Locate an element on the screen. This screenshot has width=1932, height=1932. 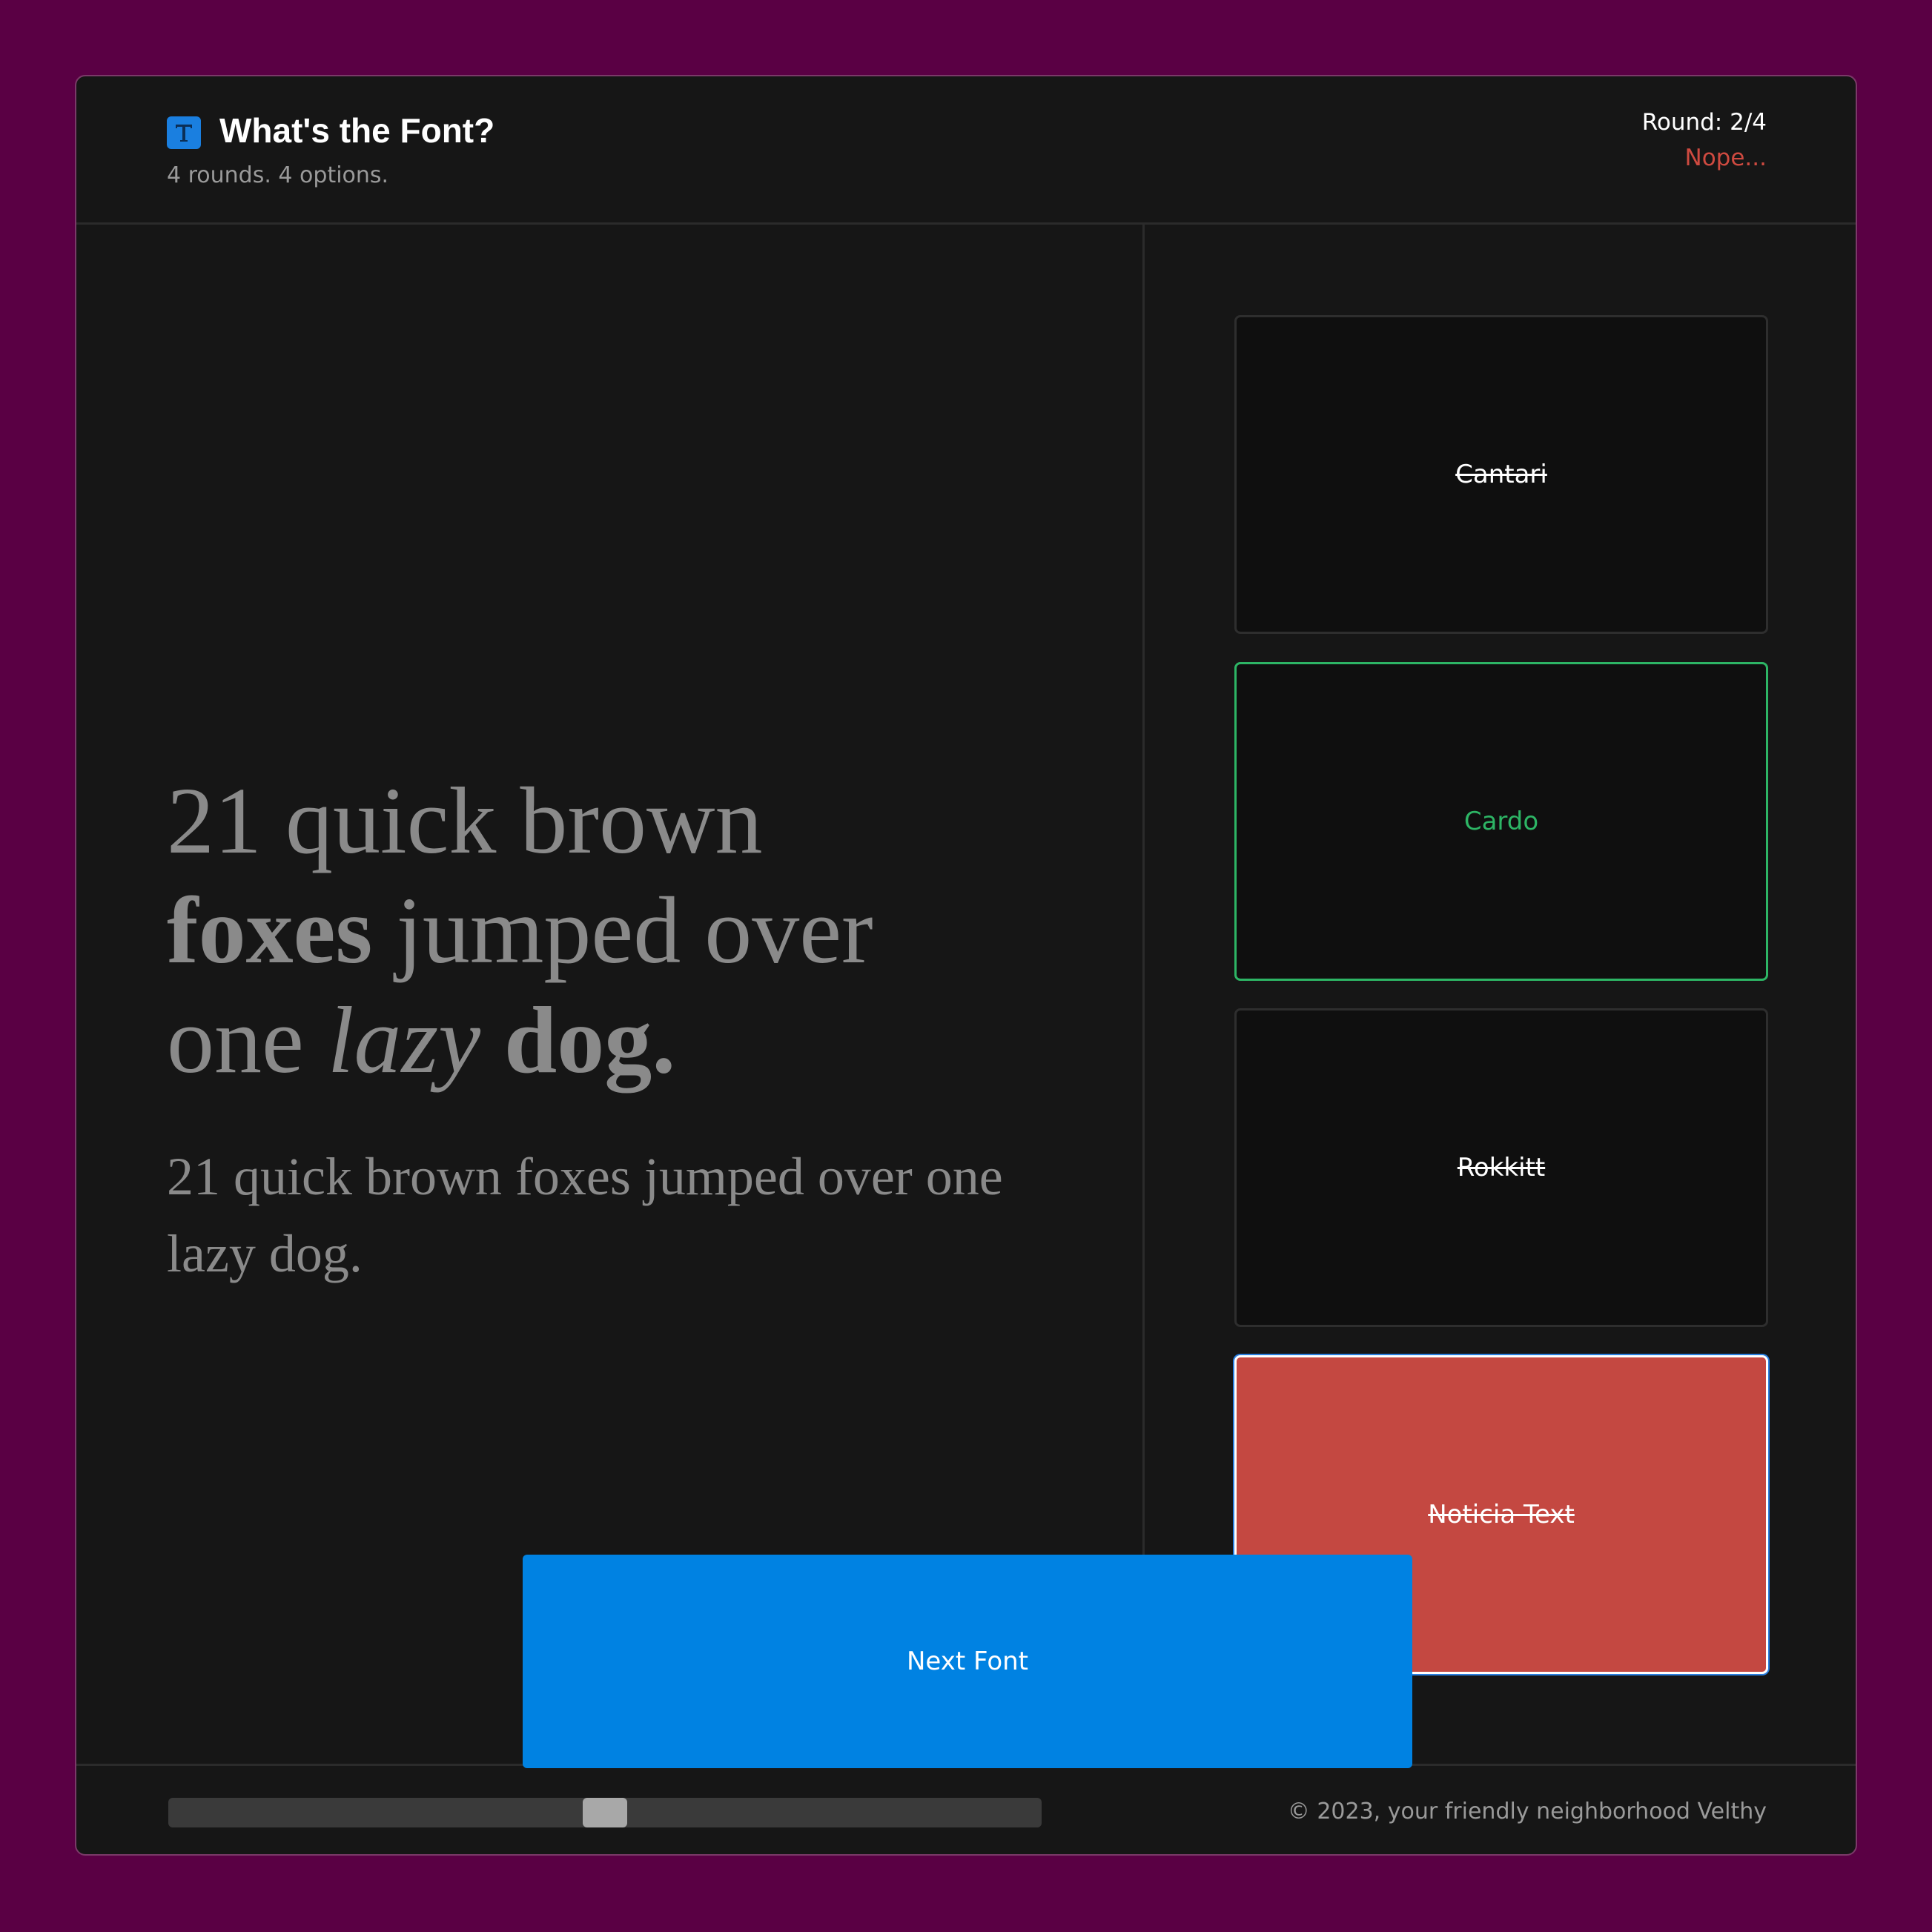
sample-line-1: 21 quick brown is located at coordinates (465, 820).